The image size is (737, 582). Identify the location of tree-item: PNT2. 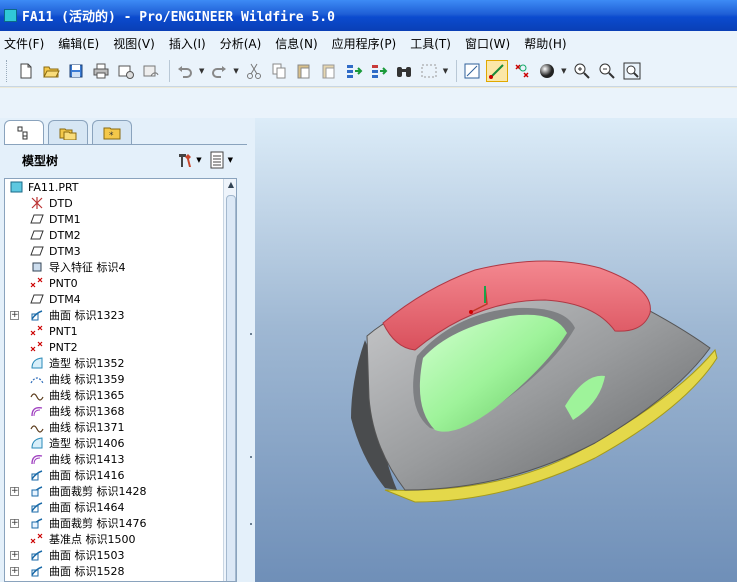
(120, 347).